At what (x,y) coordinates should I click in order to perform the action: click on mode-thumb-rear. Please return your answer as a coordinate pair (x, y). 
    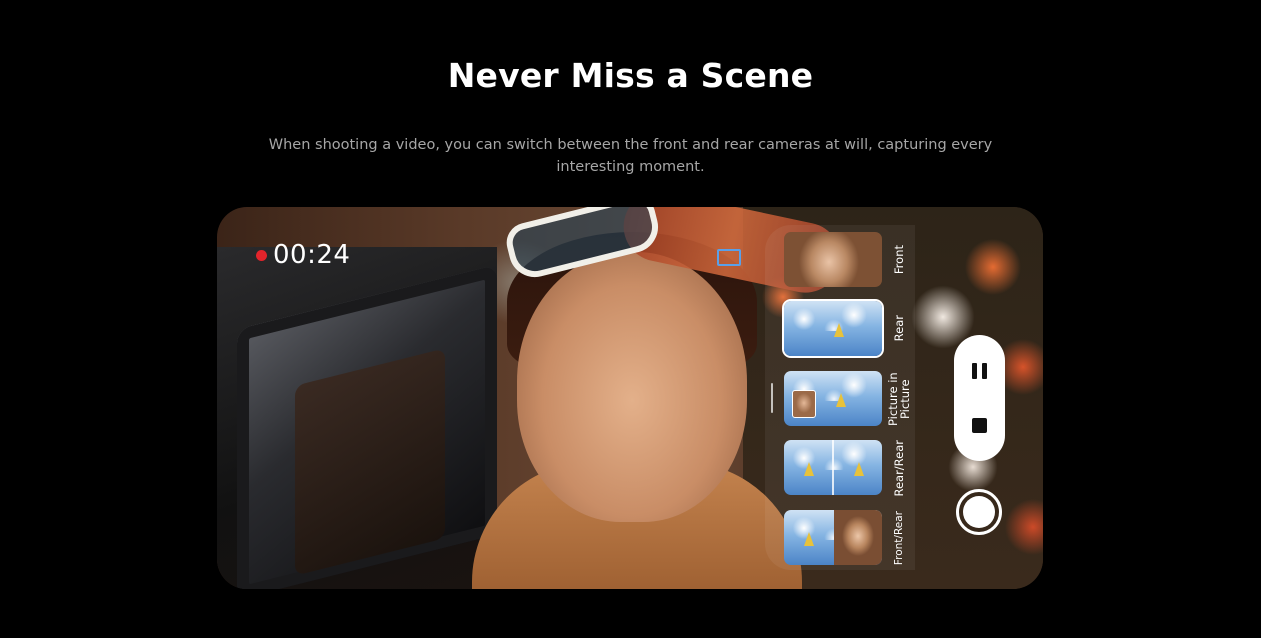
    Looking at the image, I should click on (833, 328).